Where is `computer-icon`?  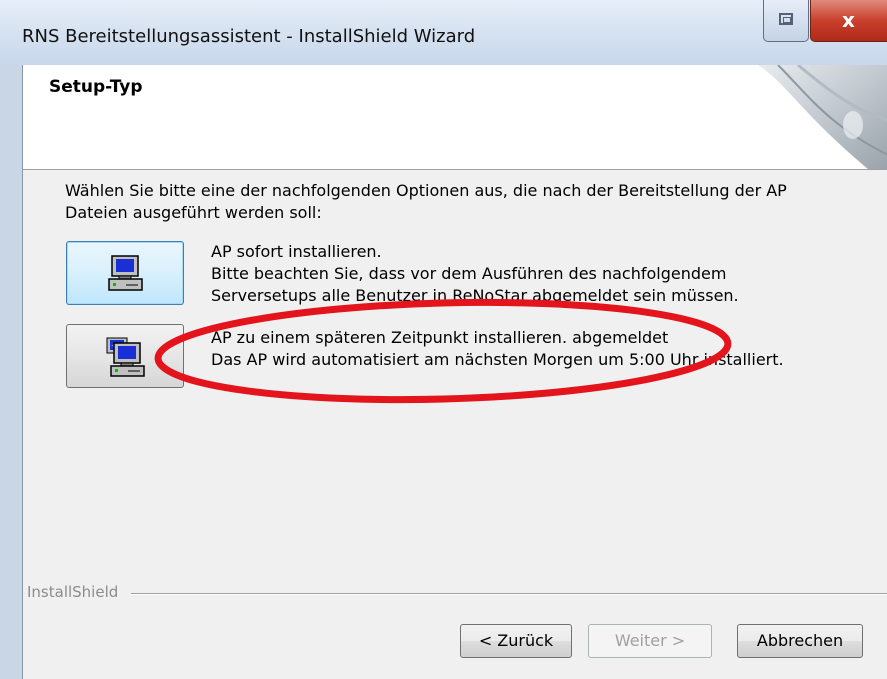
computer-icon is located at coordinates (125, 273).